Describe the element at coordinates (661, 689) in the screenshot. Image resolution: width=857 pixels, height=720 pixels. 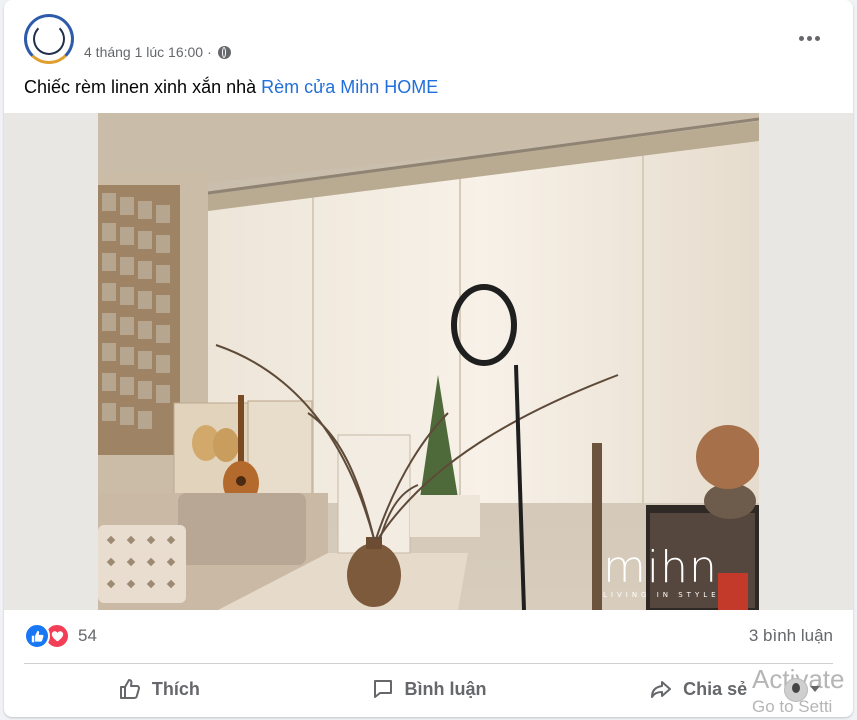
I see `share-arrow-icon` at that location.